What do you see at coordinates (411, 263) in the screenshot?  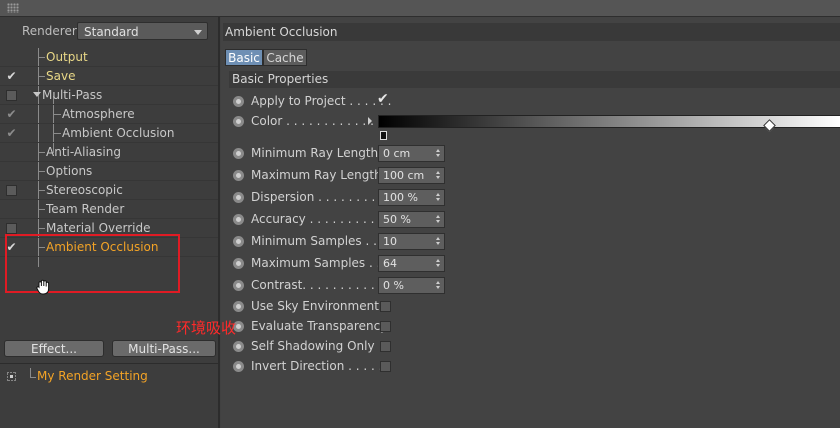 I see `max-samples-field: 64` at bounding box center [411, 263].